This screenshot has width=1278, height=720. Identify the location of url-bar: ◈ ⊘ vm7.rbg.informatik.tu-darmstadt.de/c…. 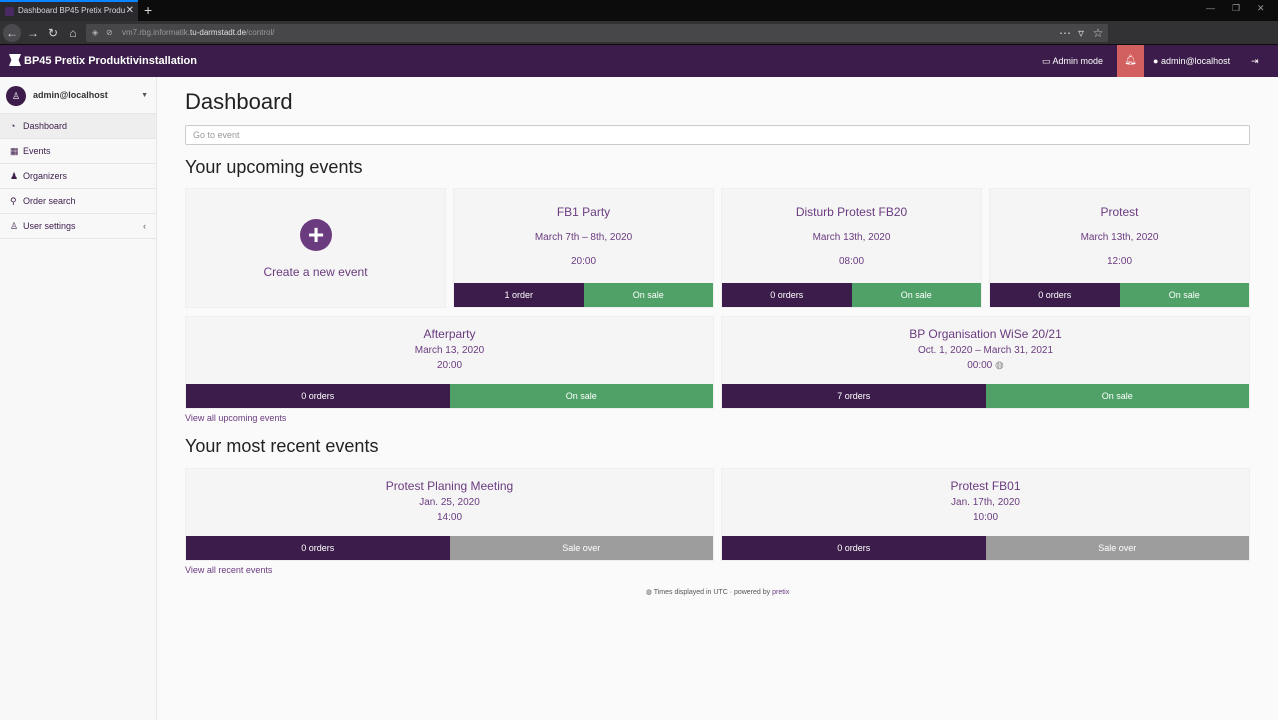
(597, 33).